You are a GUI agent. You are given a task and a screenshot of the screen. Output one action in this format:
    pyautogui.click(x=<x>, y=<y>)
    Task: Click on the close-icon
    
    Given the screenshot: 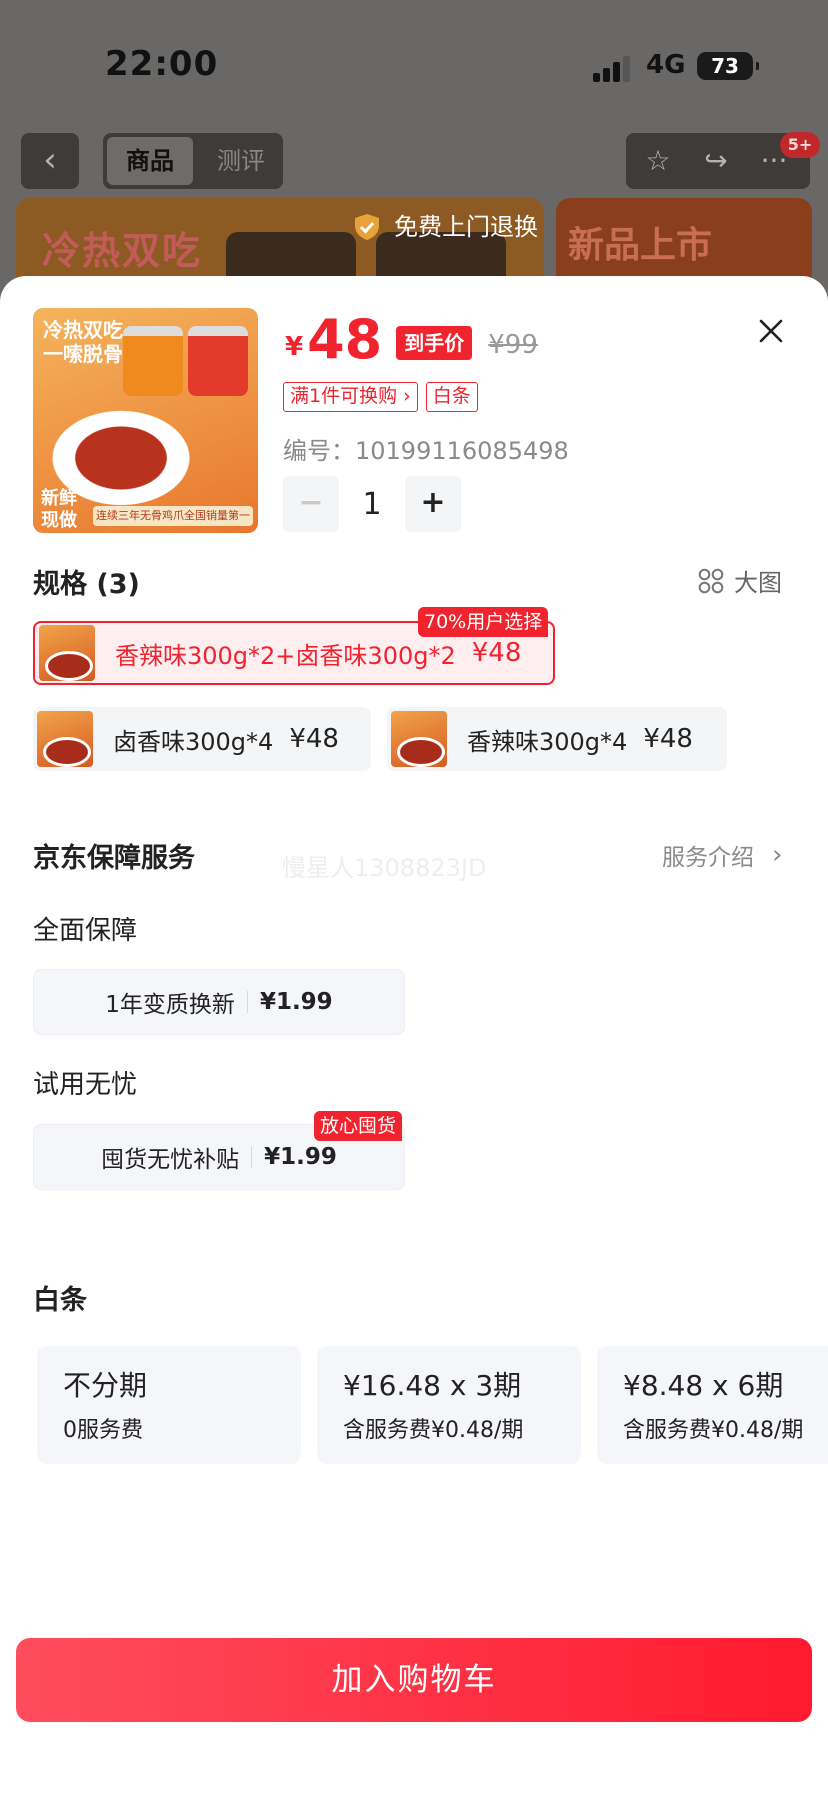 What is the action you would take?
    pyautogui.click(x=771, y=331)
    